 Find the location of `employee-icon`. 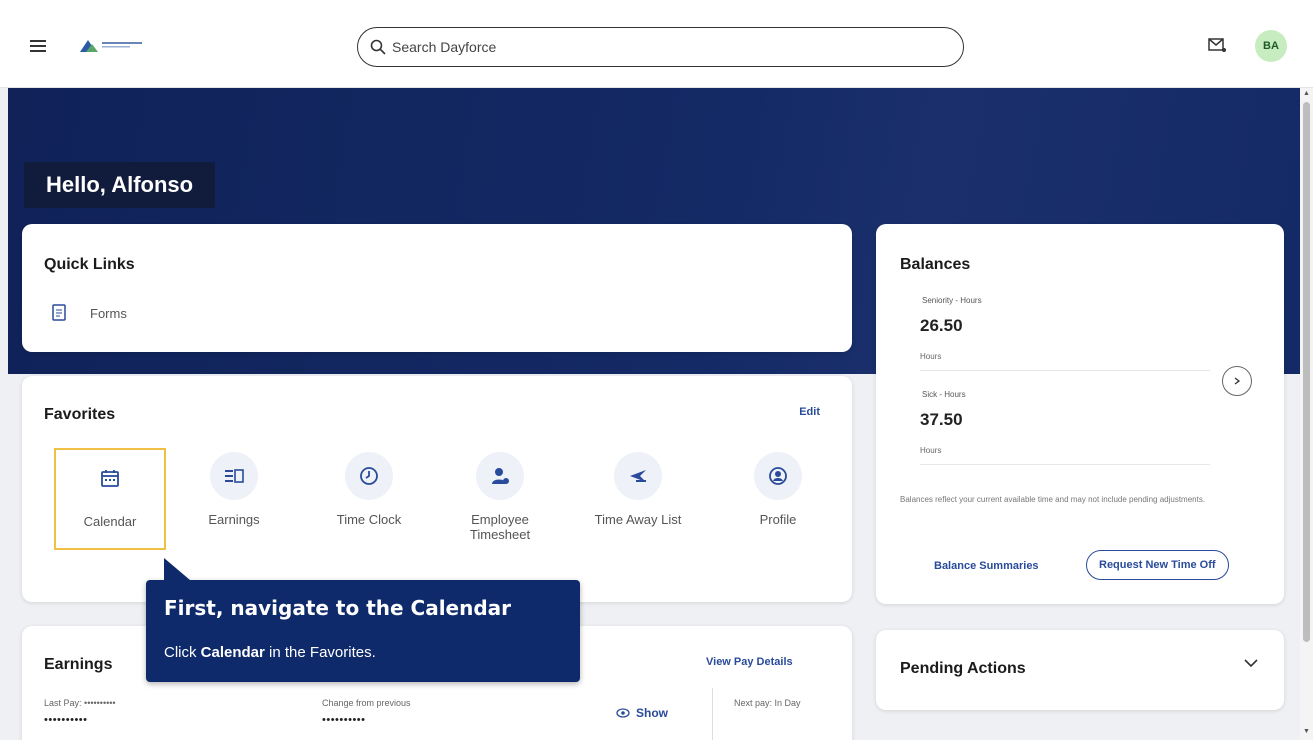

employee-icon is located at coordinates (500, 476).